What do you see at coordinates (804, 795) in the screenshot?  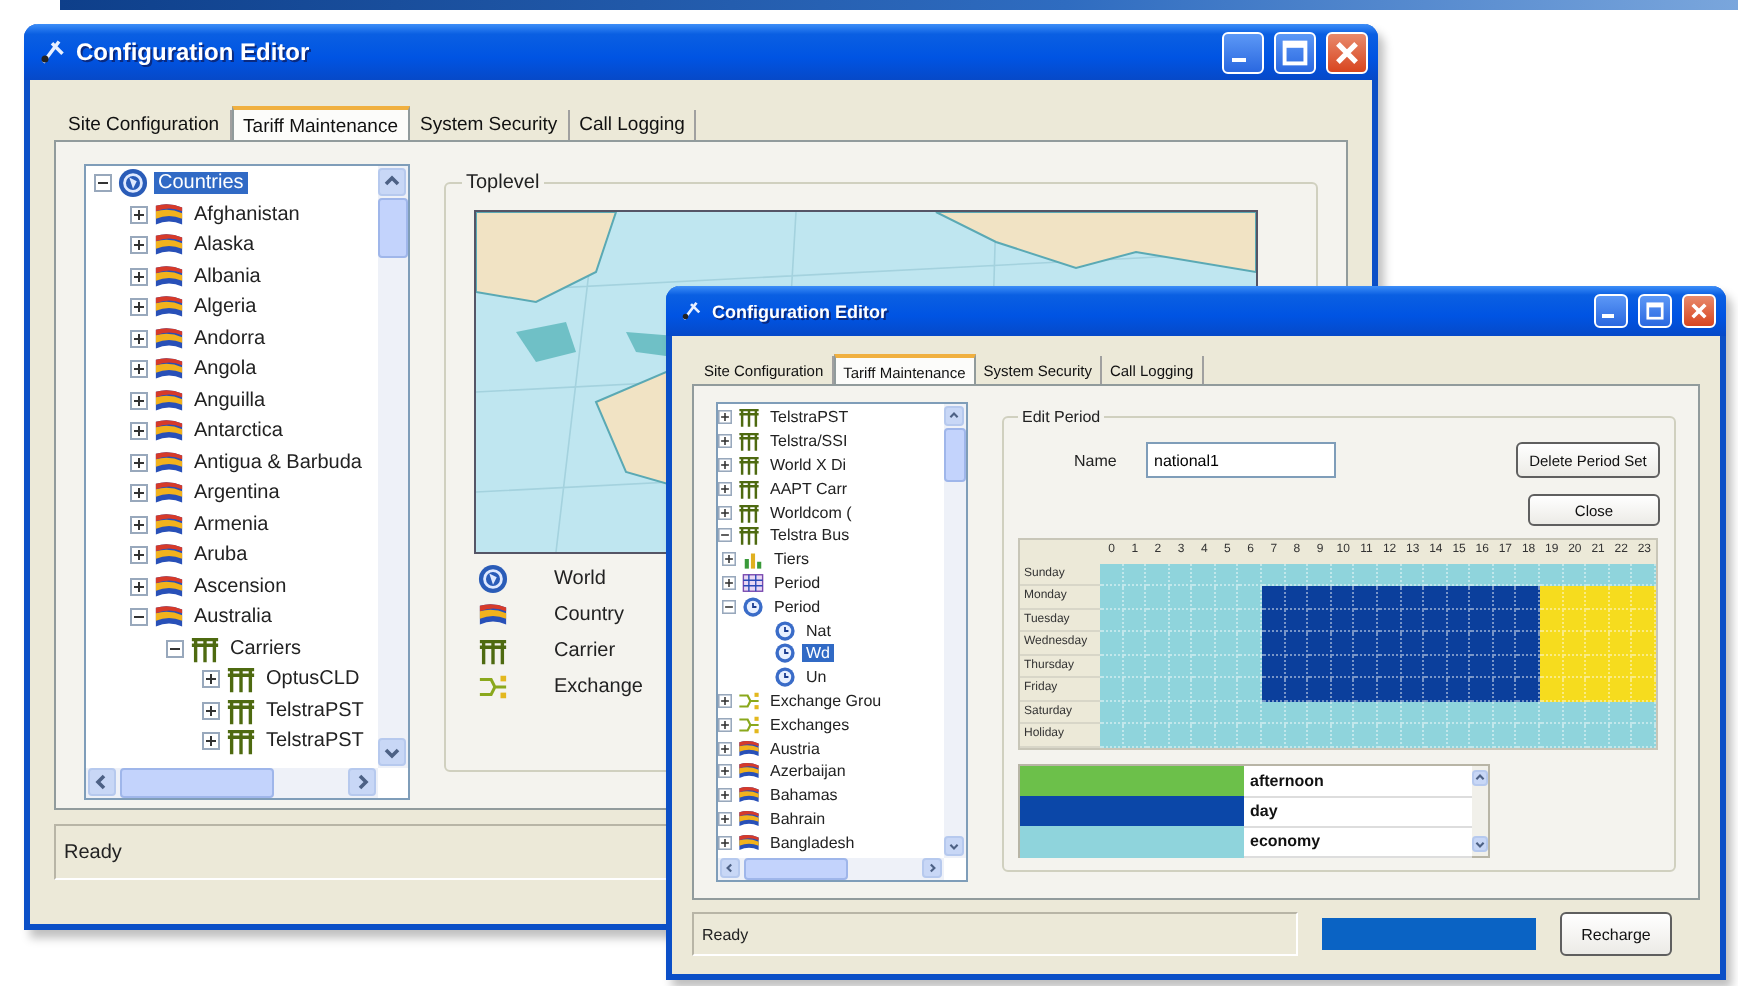 I see `tree-item: Bahamas` at bounding box center [804, 795].